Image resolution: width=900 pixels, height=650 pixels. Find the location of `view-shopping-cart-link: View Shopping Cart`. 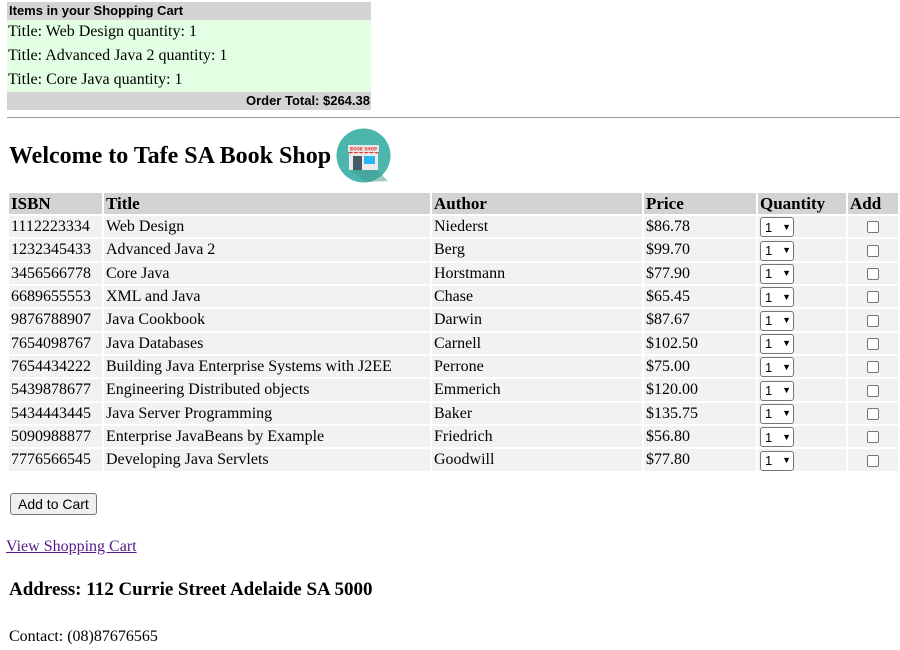

view-shopping-cart-link: View Shopping Cart is located at coordinates (71, 547).